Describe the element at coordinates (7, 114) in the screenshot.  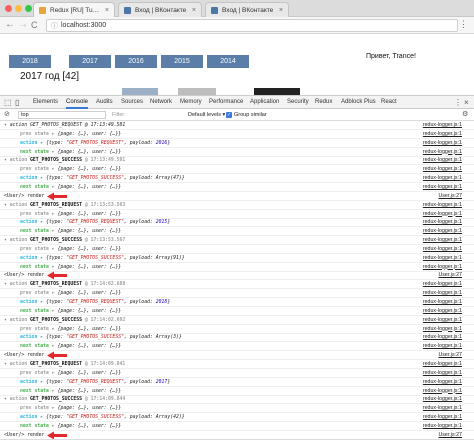
I see `clear-console-icon: ⊘` at that location.